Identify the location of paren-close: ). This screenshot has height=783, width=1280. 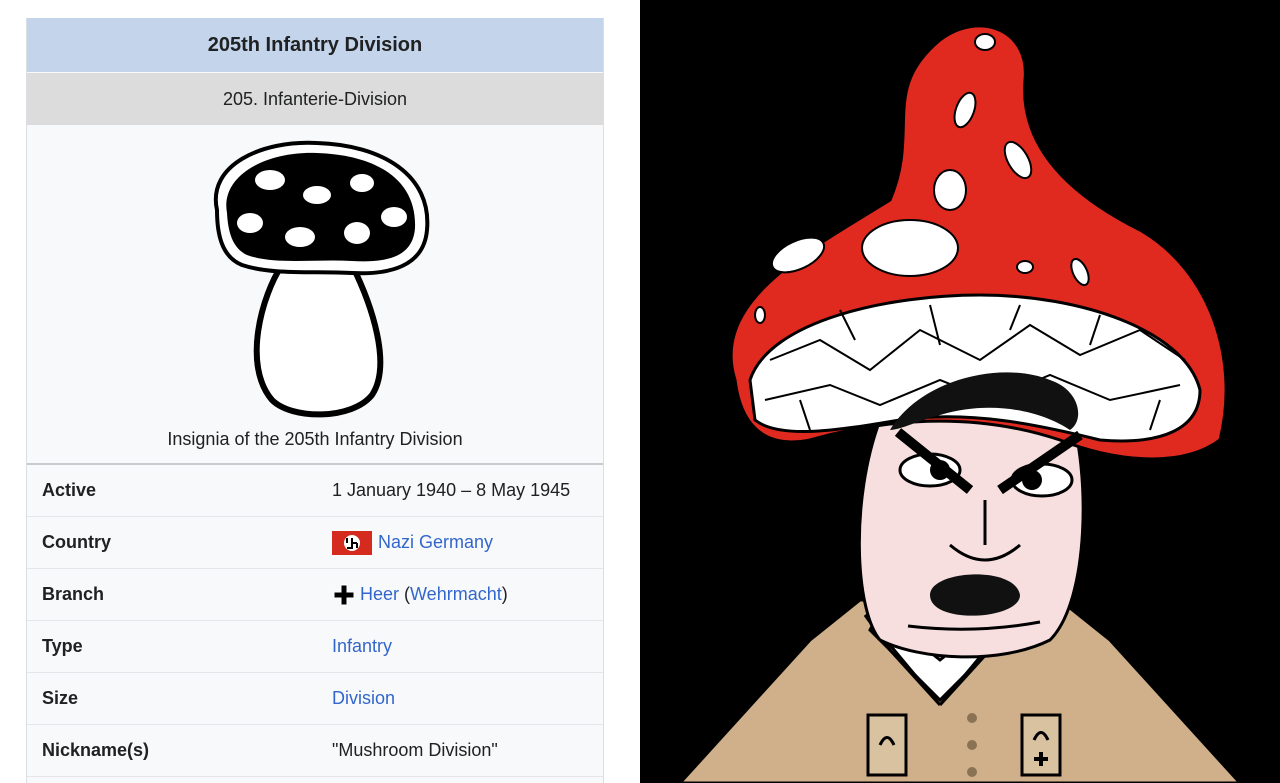
(504, 594).